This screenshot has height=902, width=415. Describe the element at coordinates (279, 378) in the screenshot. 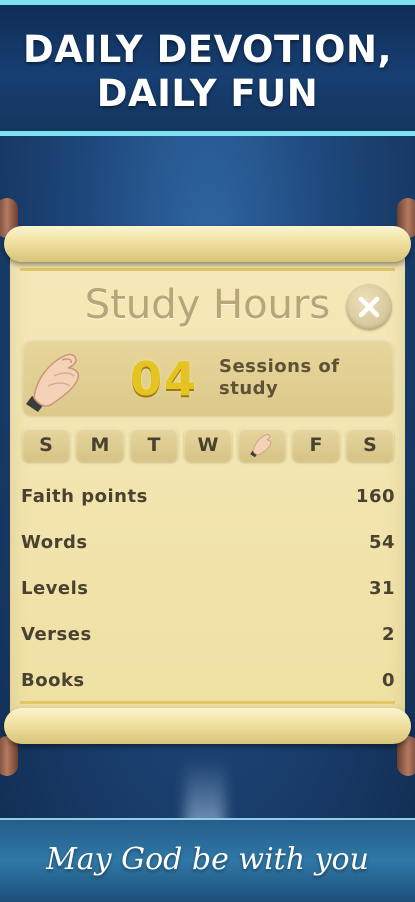

I see `sessions-label: Sessions of study` at that location.